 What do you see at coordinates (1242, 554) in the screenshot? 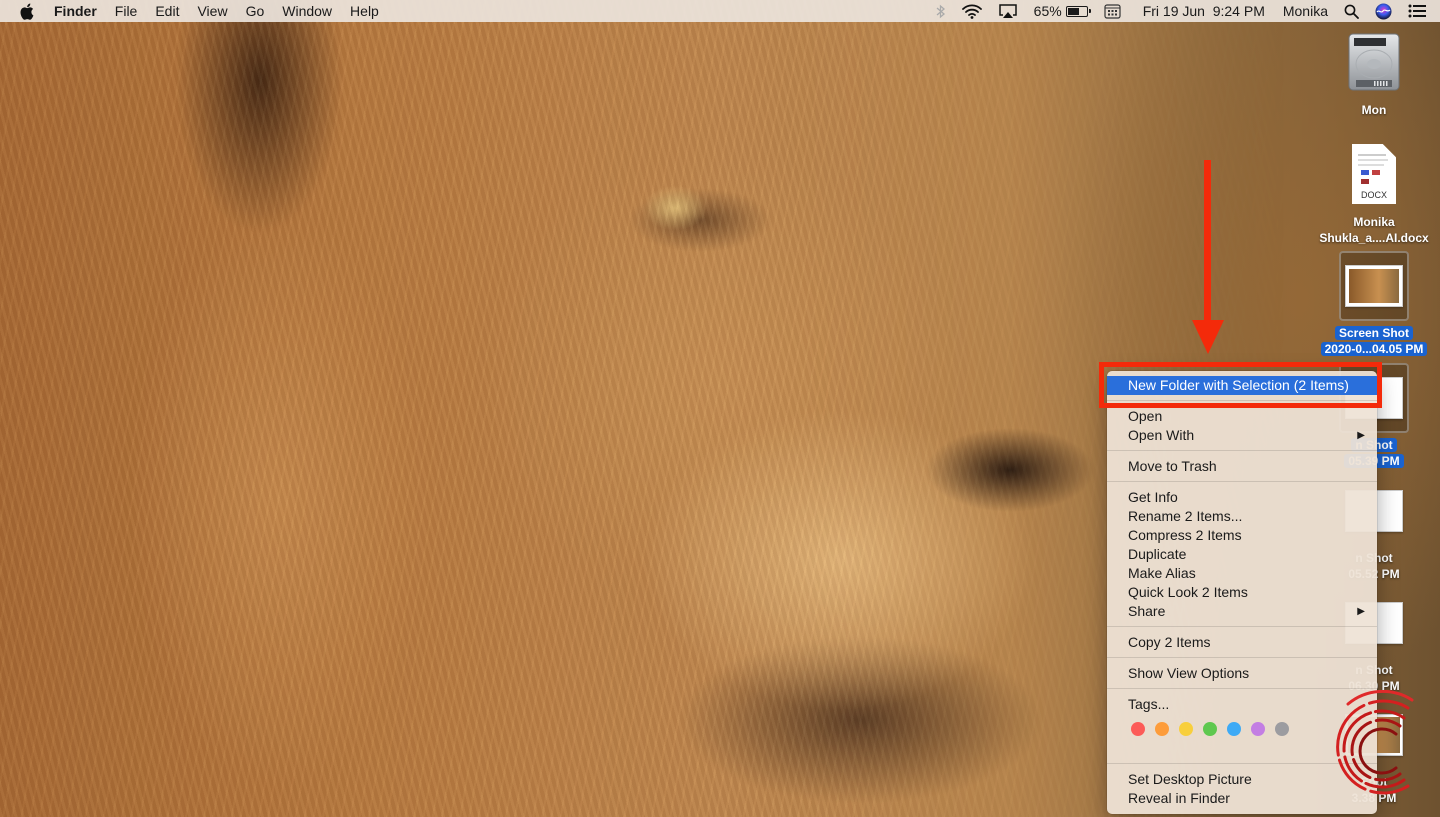
I see `menu-item-duplicate: Duplicate` at bounding box center [1242, 554].